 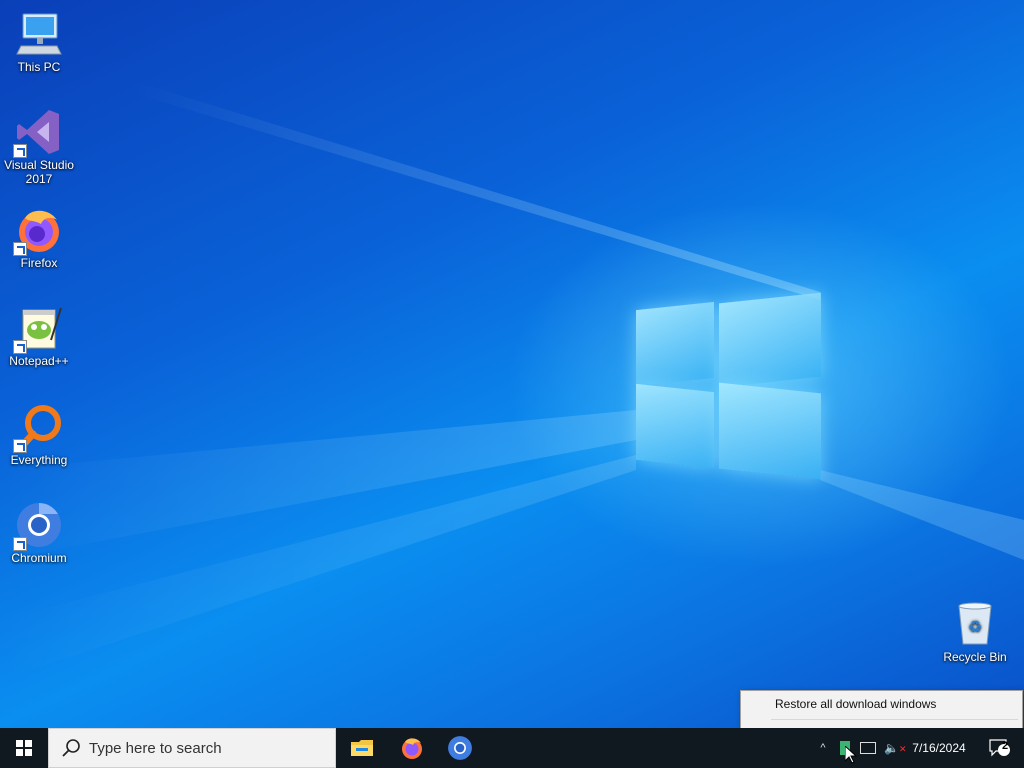 I want to click on taskbar-search-box: Type here to search, so click(x=192, y=748).